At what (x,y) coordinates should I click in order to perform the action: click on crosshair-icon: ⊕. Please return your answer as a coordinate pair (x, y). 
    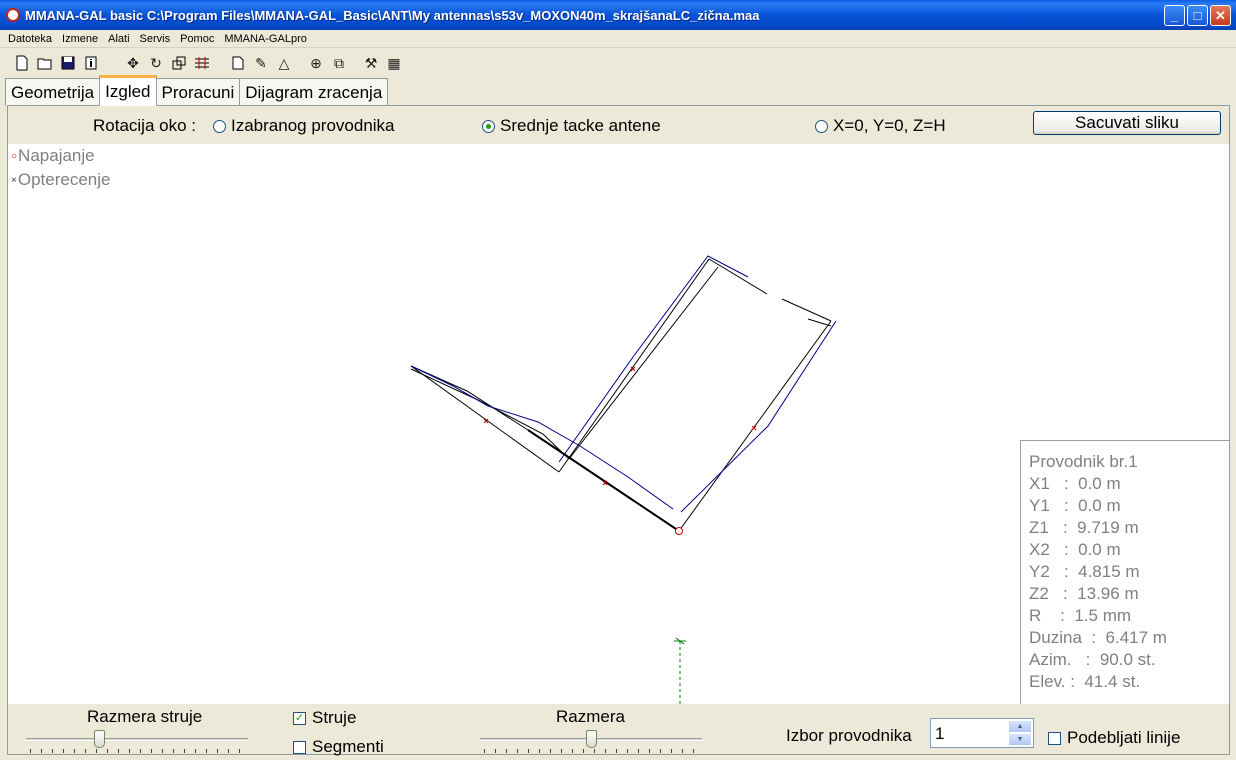
    Looking at the image, I should click on (316, 63).